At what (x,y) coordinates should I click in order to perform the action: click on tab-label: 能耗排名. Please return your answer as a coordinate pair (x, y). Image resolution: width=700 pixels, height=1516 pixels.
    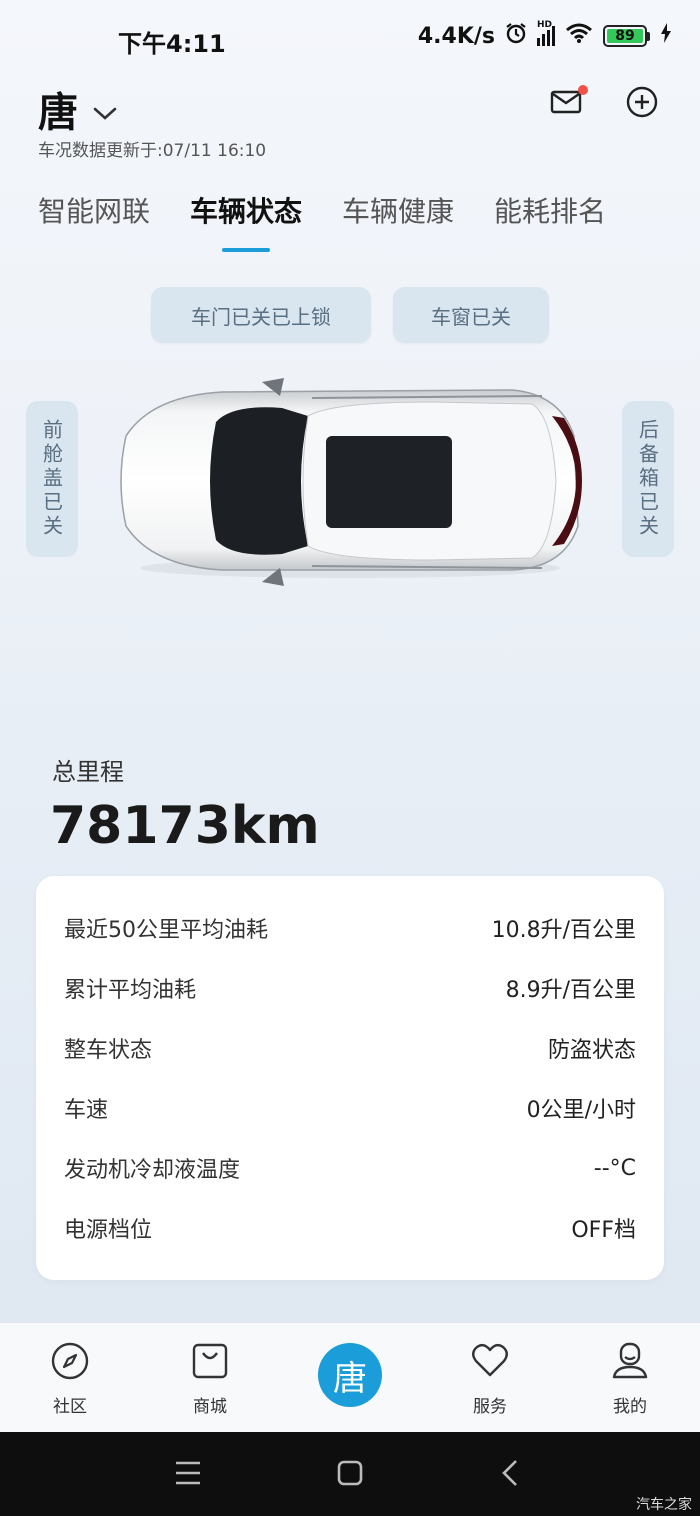
    Looking at the image, I should click on (550, 211).